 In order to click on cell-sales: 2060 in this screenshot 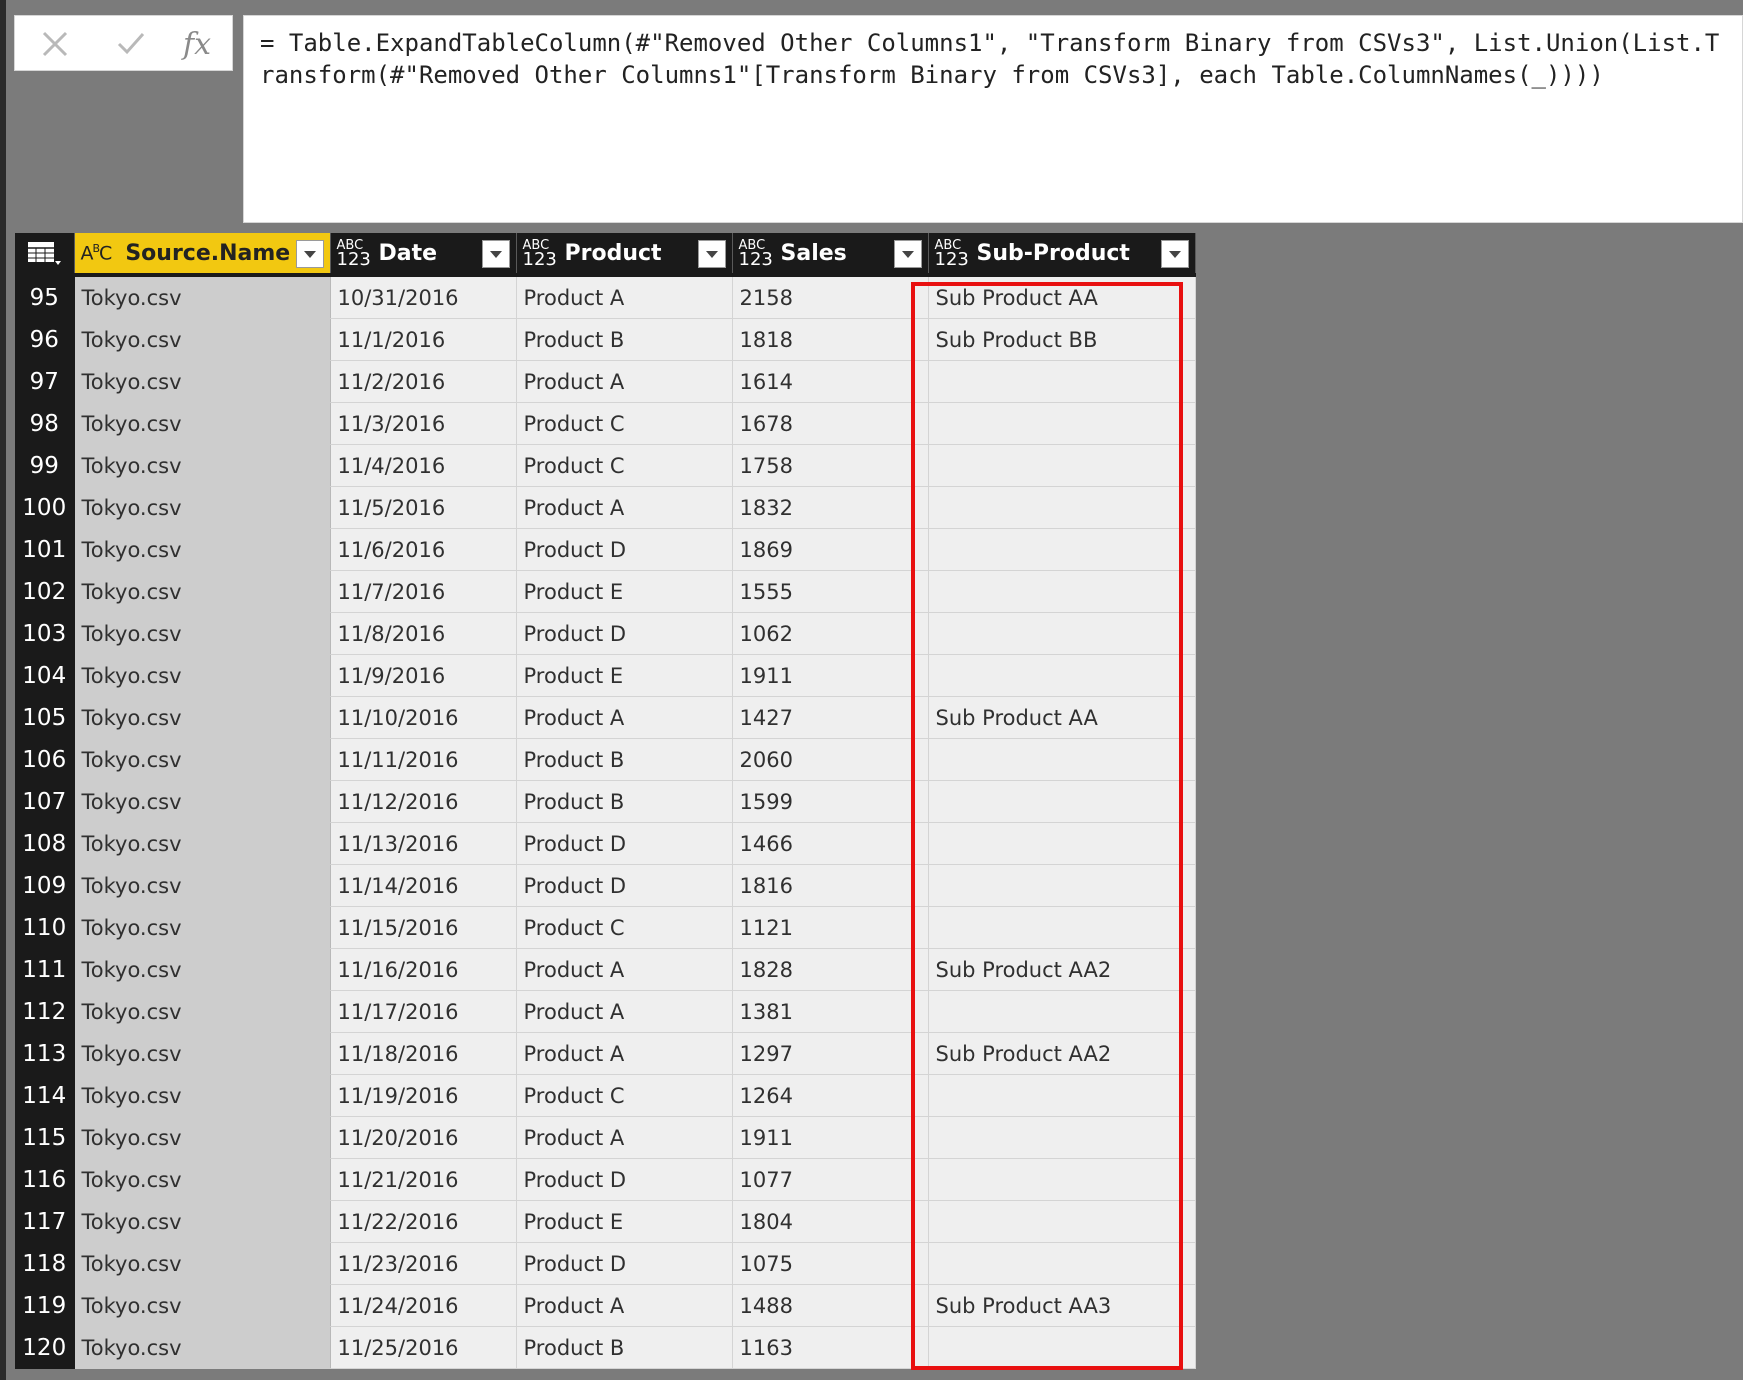, I will do `click(830, 759)`.